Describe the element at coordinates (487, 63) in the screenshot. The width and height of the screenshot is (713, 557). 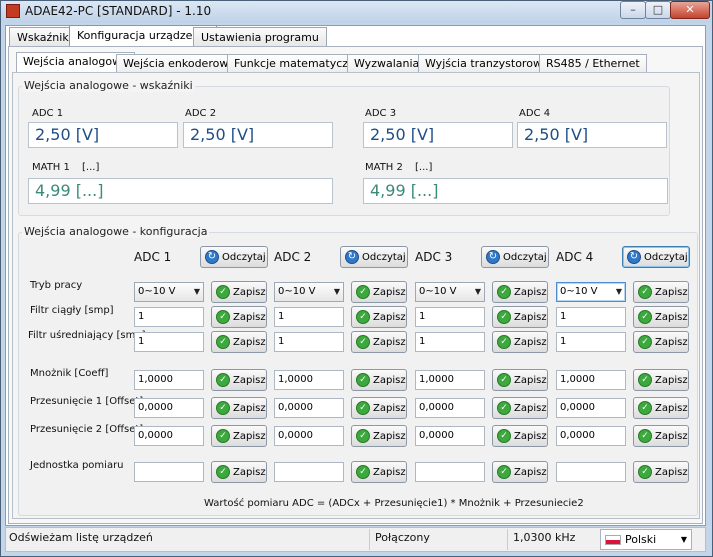
I see `subtab-transistor-outputs: Wyjścia tranzystorowe` at that location.